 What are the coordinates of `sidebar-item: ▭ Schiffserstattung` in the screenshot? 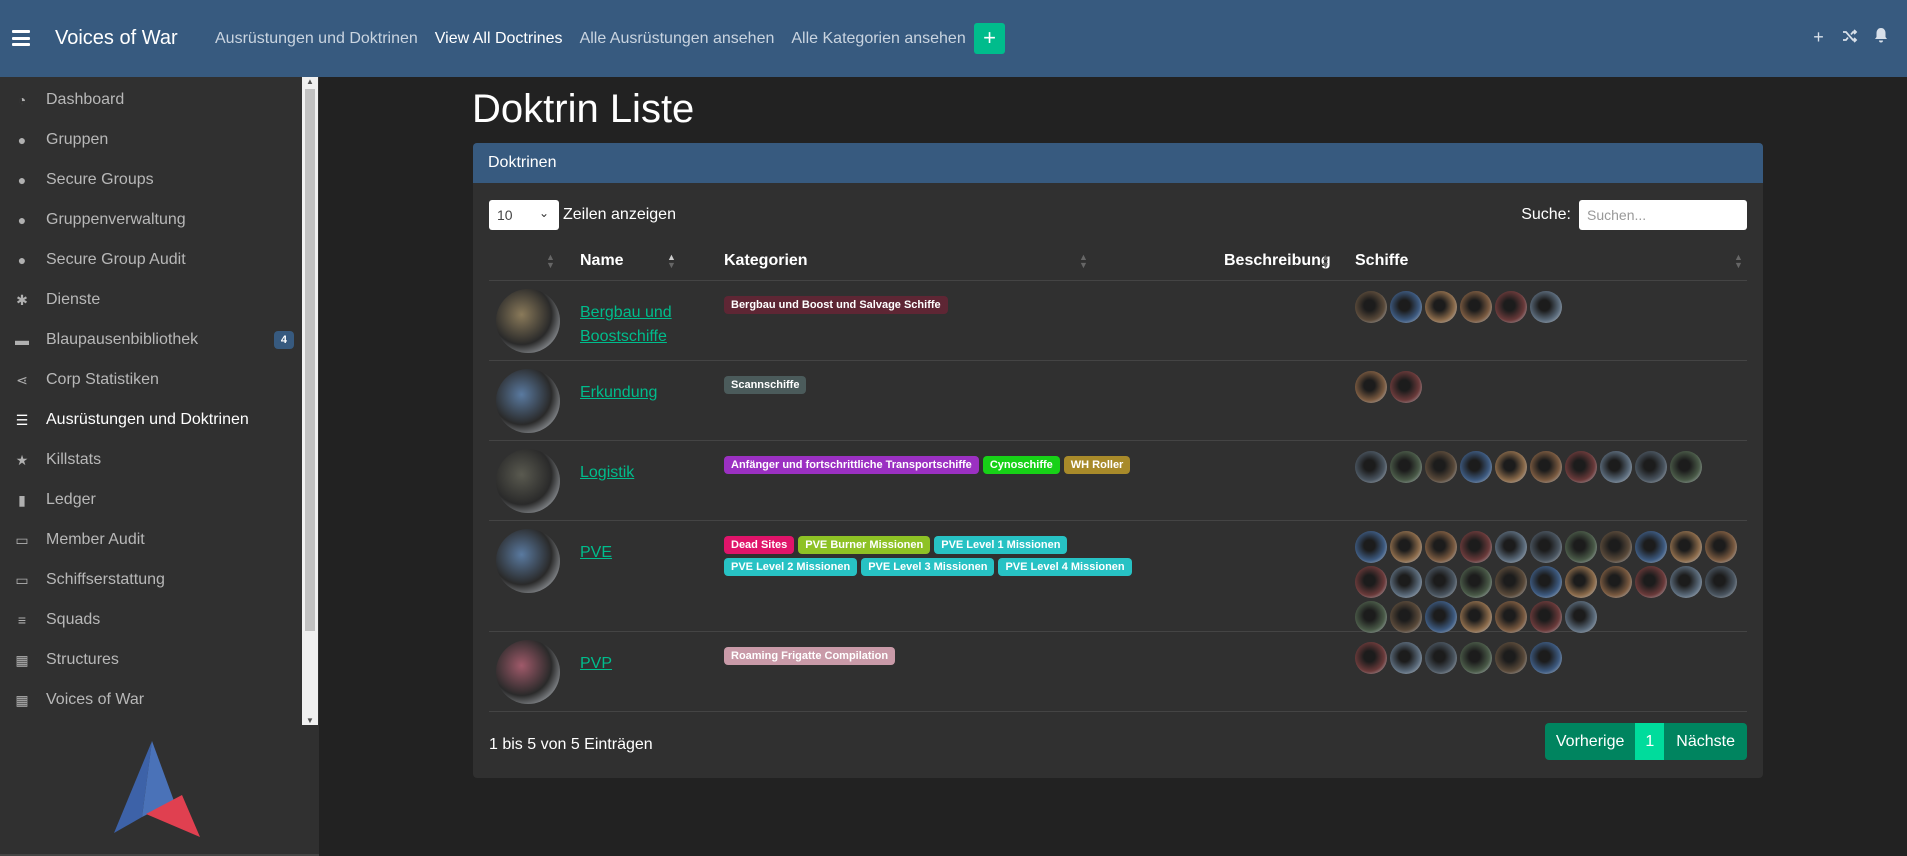 It's located at (151, 580).